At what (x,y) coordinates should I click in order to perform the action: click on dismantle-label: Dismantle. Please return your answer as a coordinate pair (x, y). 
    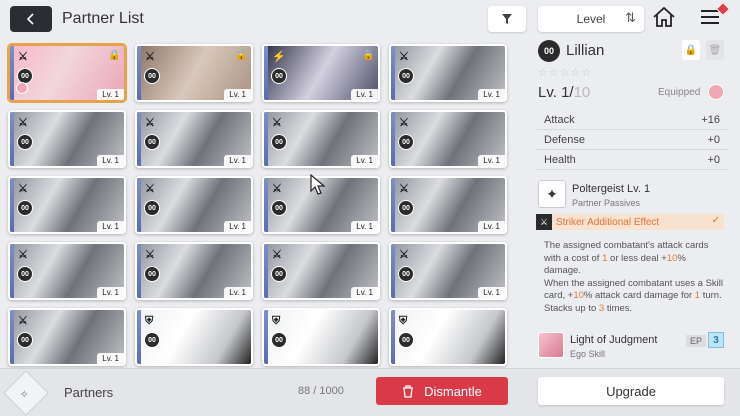
    Looking at the image, I should click on (453, 391).